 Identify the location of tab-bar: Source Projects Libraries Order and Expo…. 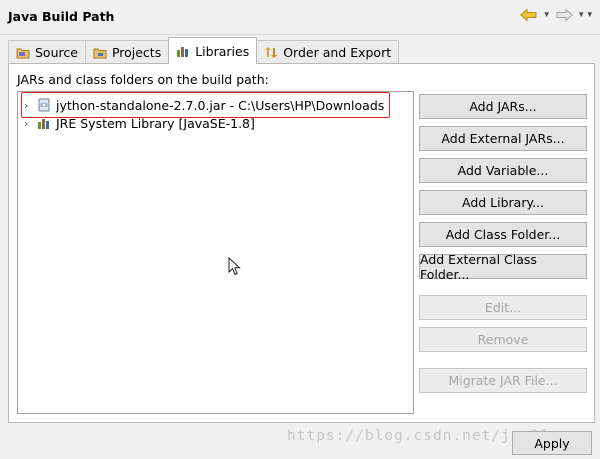
(204, 50).